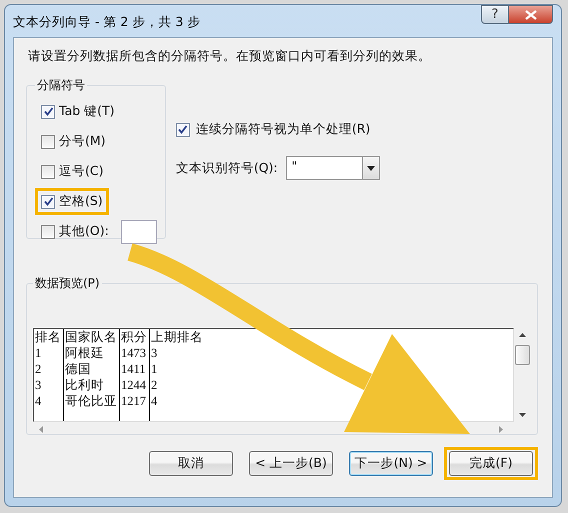 The width and height of the screenshot is (568, 513). What do you see at coordinates (283, 129) in the screenshot?
I see `checkbox-label: 连续分隔符号视为单个处理(R)` at bounding box center [283, 129].